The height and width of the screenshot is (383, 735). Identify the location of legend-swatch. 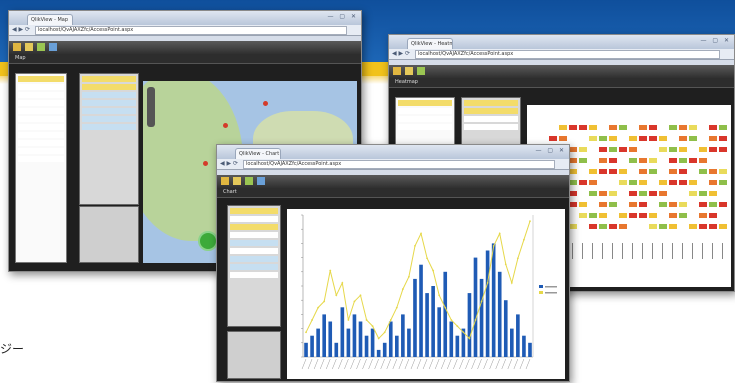
(541, 292).